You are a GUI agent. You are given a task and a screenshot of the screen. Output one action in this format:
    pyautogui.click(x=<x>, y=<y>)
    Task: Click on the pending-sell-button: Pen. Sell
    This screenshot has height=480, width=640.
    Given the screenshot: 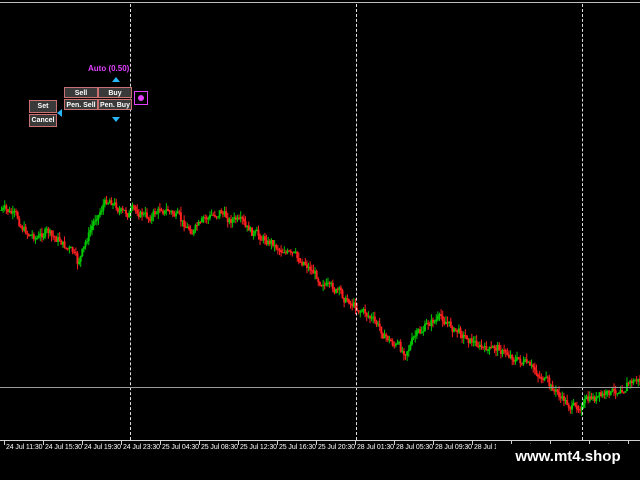 What is the action you would take?
    pyautogui.click(x=81, y=104)
    